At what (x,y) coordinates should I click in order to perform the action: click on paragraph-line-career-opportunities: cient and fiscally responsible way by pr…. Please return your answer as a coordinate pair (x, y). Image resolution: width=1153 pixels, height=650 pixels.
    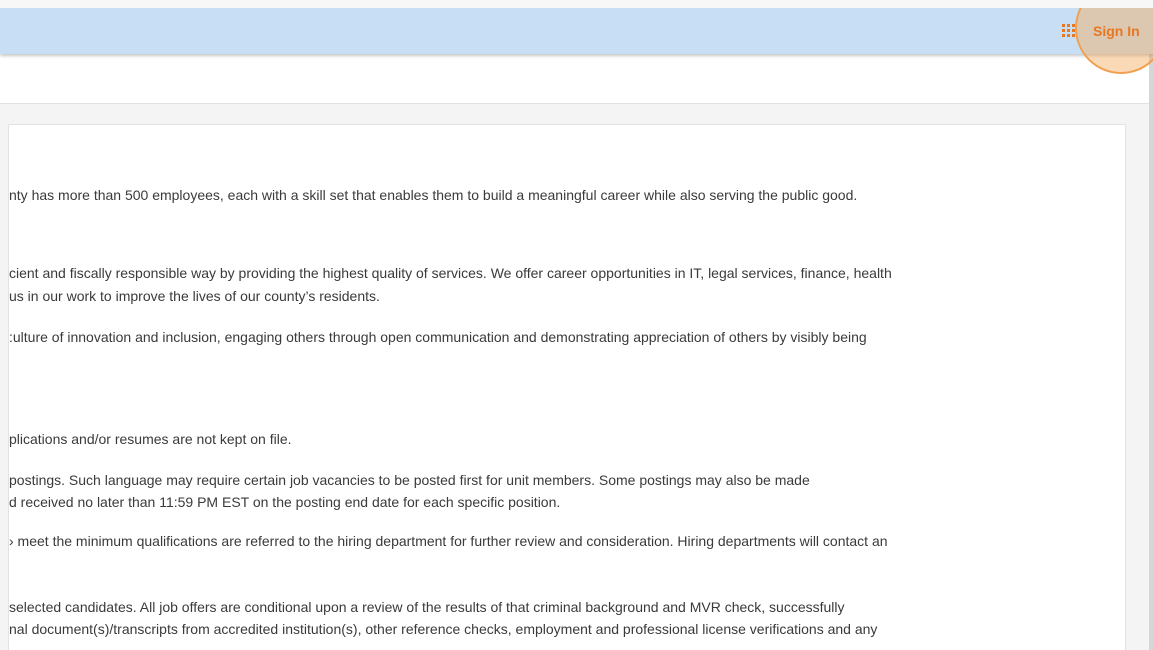
    Looking at the image, I should click on (450, 273).